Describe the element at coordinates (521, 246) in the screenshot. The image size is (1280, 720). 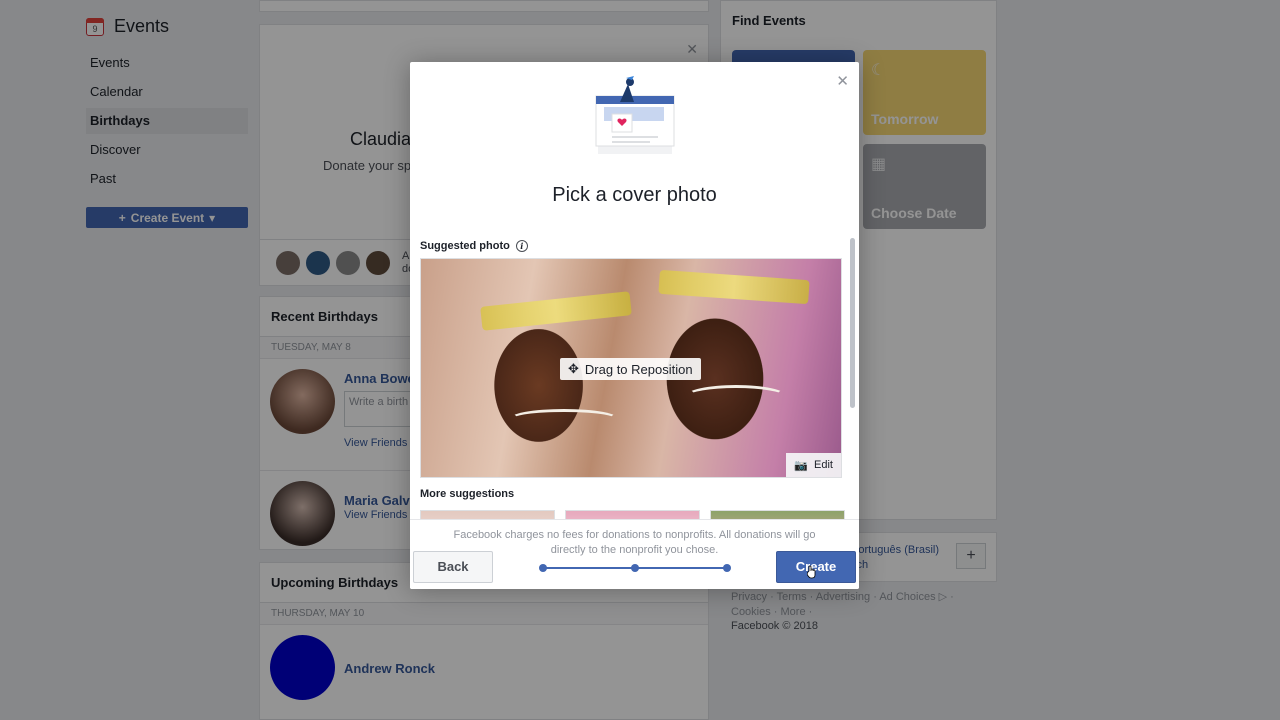
I see `info-icon: i` at that location.